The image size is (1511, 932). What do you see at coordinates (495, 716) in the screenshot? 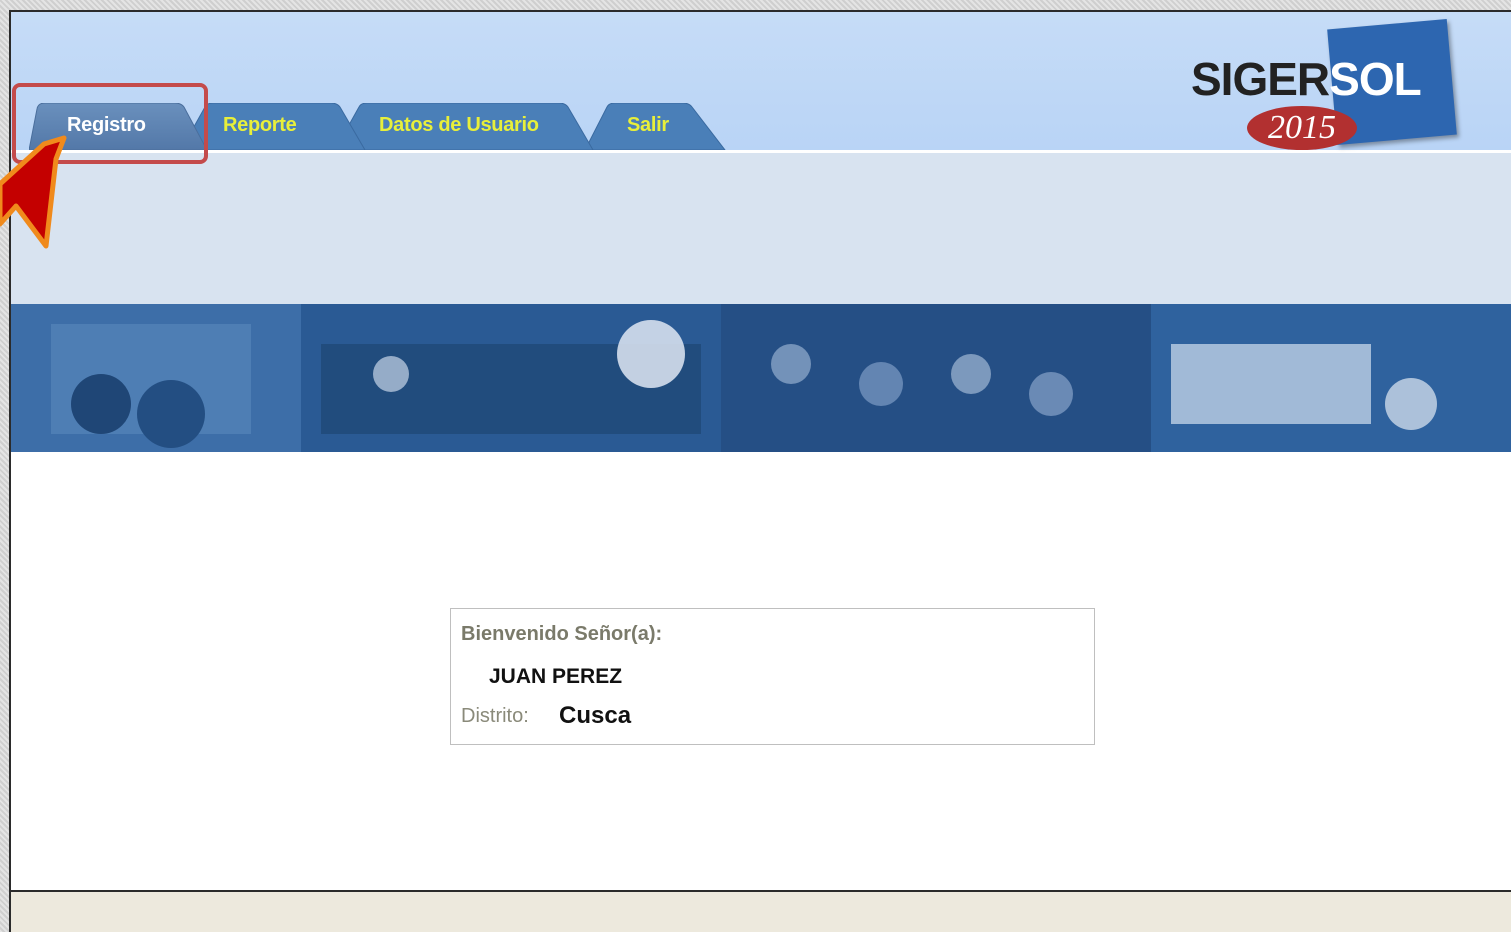
I see `district-label: Distrito:` at bounding box center [495, 716].